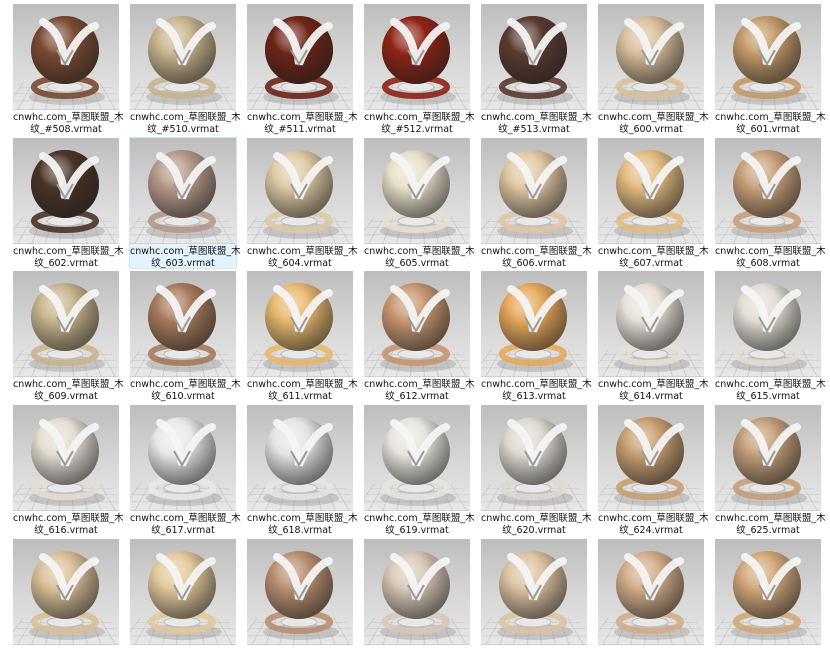 The width and height of the screenshot is (830, 651). What do you see at coordinates (302, 470) in the screenshot?
I see `file-tile: cnwhc.com_草图联盟_木 纹_618.vrmat` at bounding box center [302, 470].